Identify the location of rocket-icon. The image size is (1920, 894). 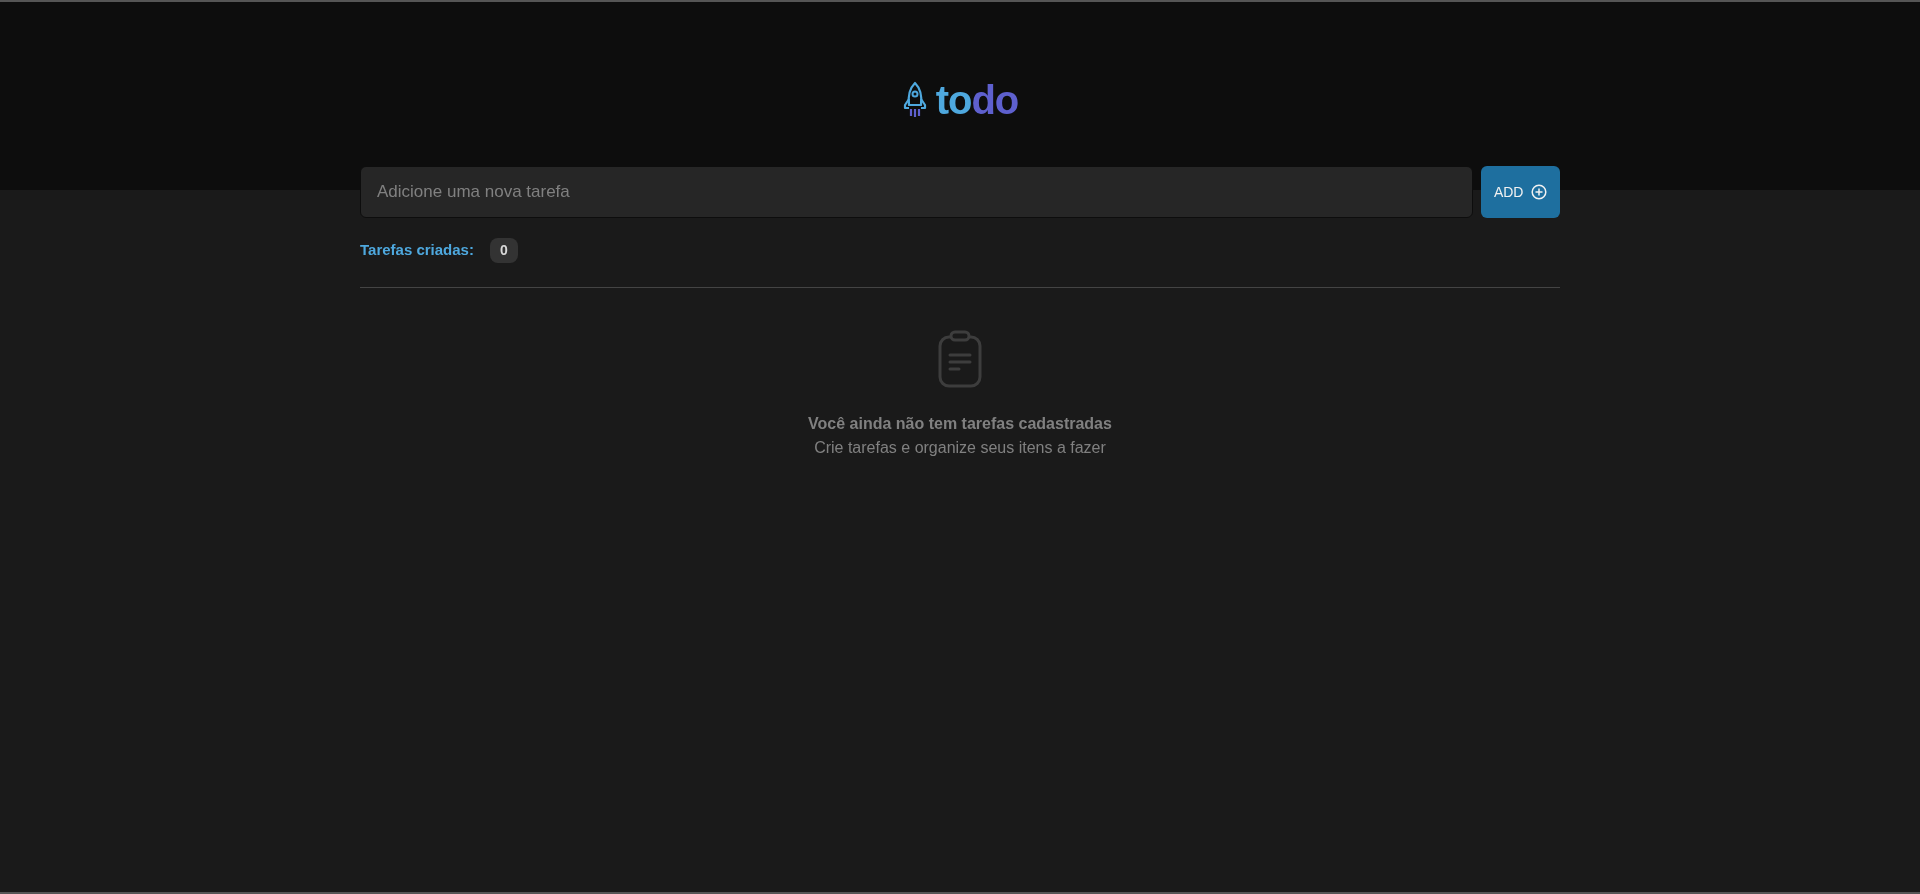
(914, 100).